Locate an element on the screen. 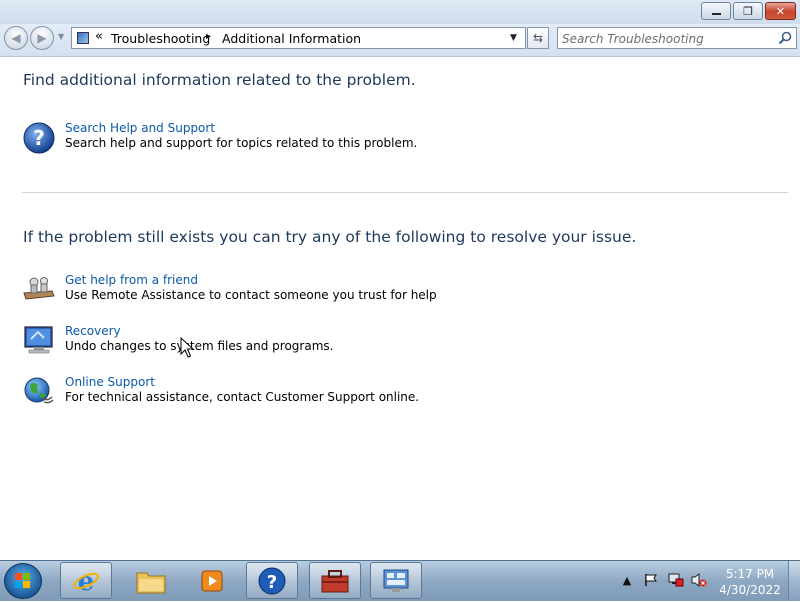 The width and height of the screenshot is (800, 602). taskbar-troubleshooting is located at coordinates (335, 580).